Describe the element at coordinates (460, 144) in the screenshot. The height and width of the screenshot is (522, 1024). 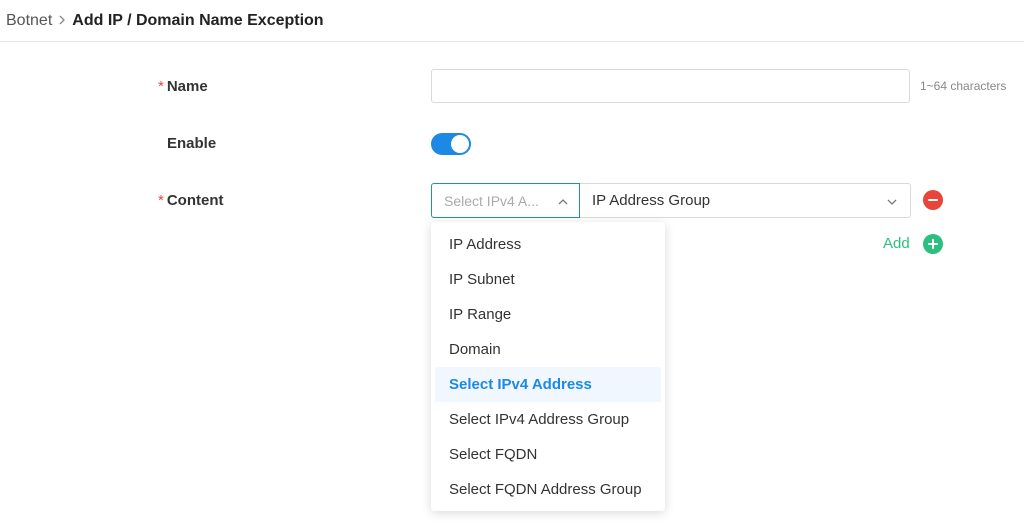
I see `toggle-knob` at that location.